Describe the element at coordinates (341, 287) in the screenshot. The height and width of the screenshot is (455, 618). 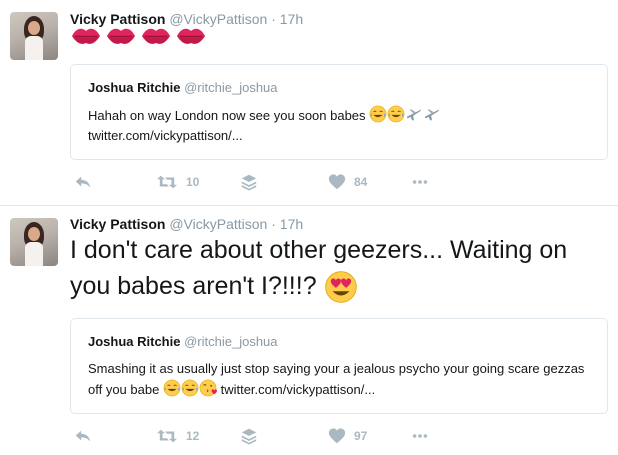
I see `heart-eyes-icon` at that location.